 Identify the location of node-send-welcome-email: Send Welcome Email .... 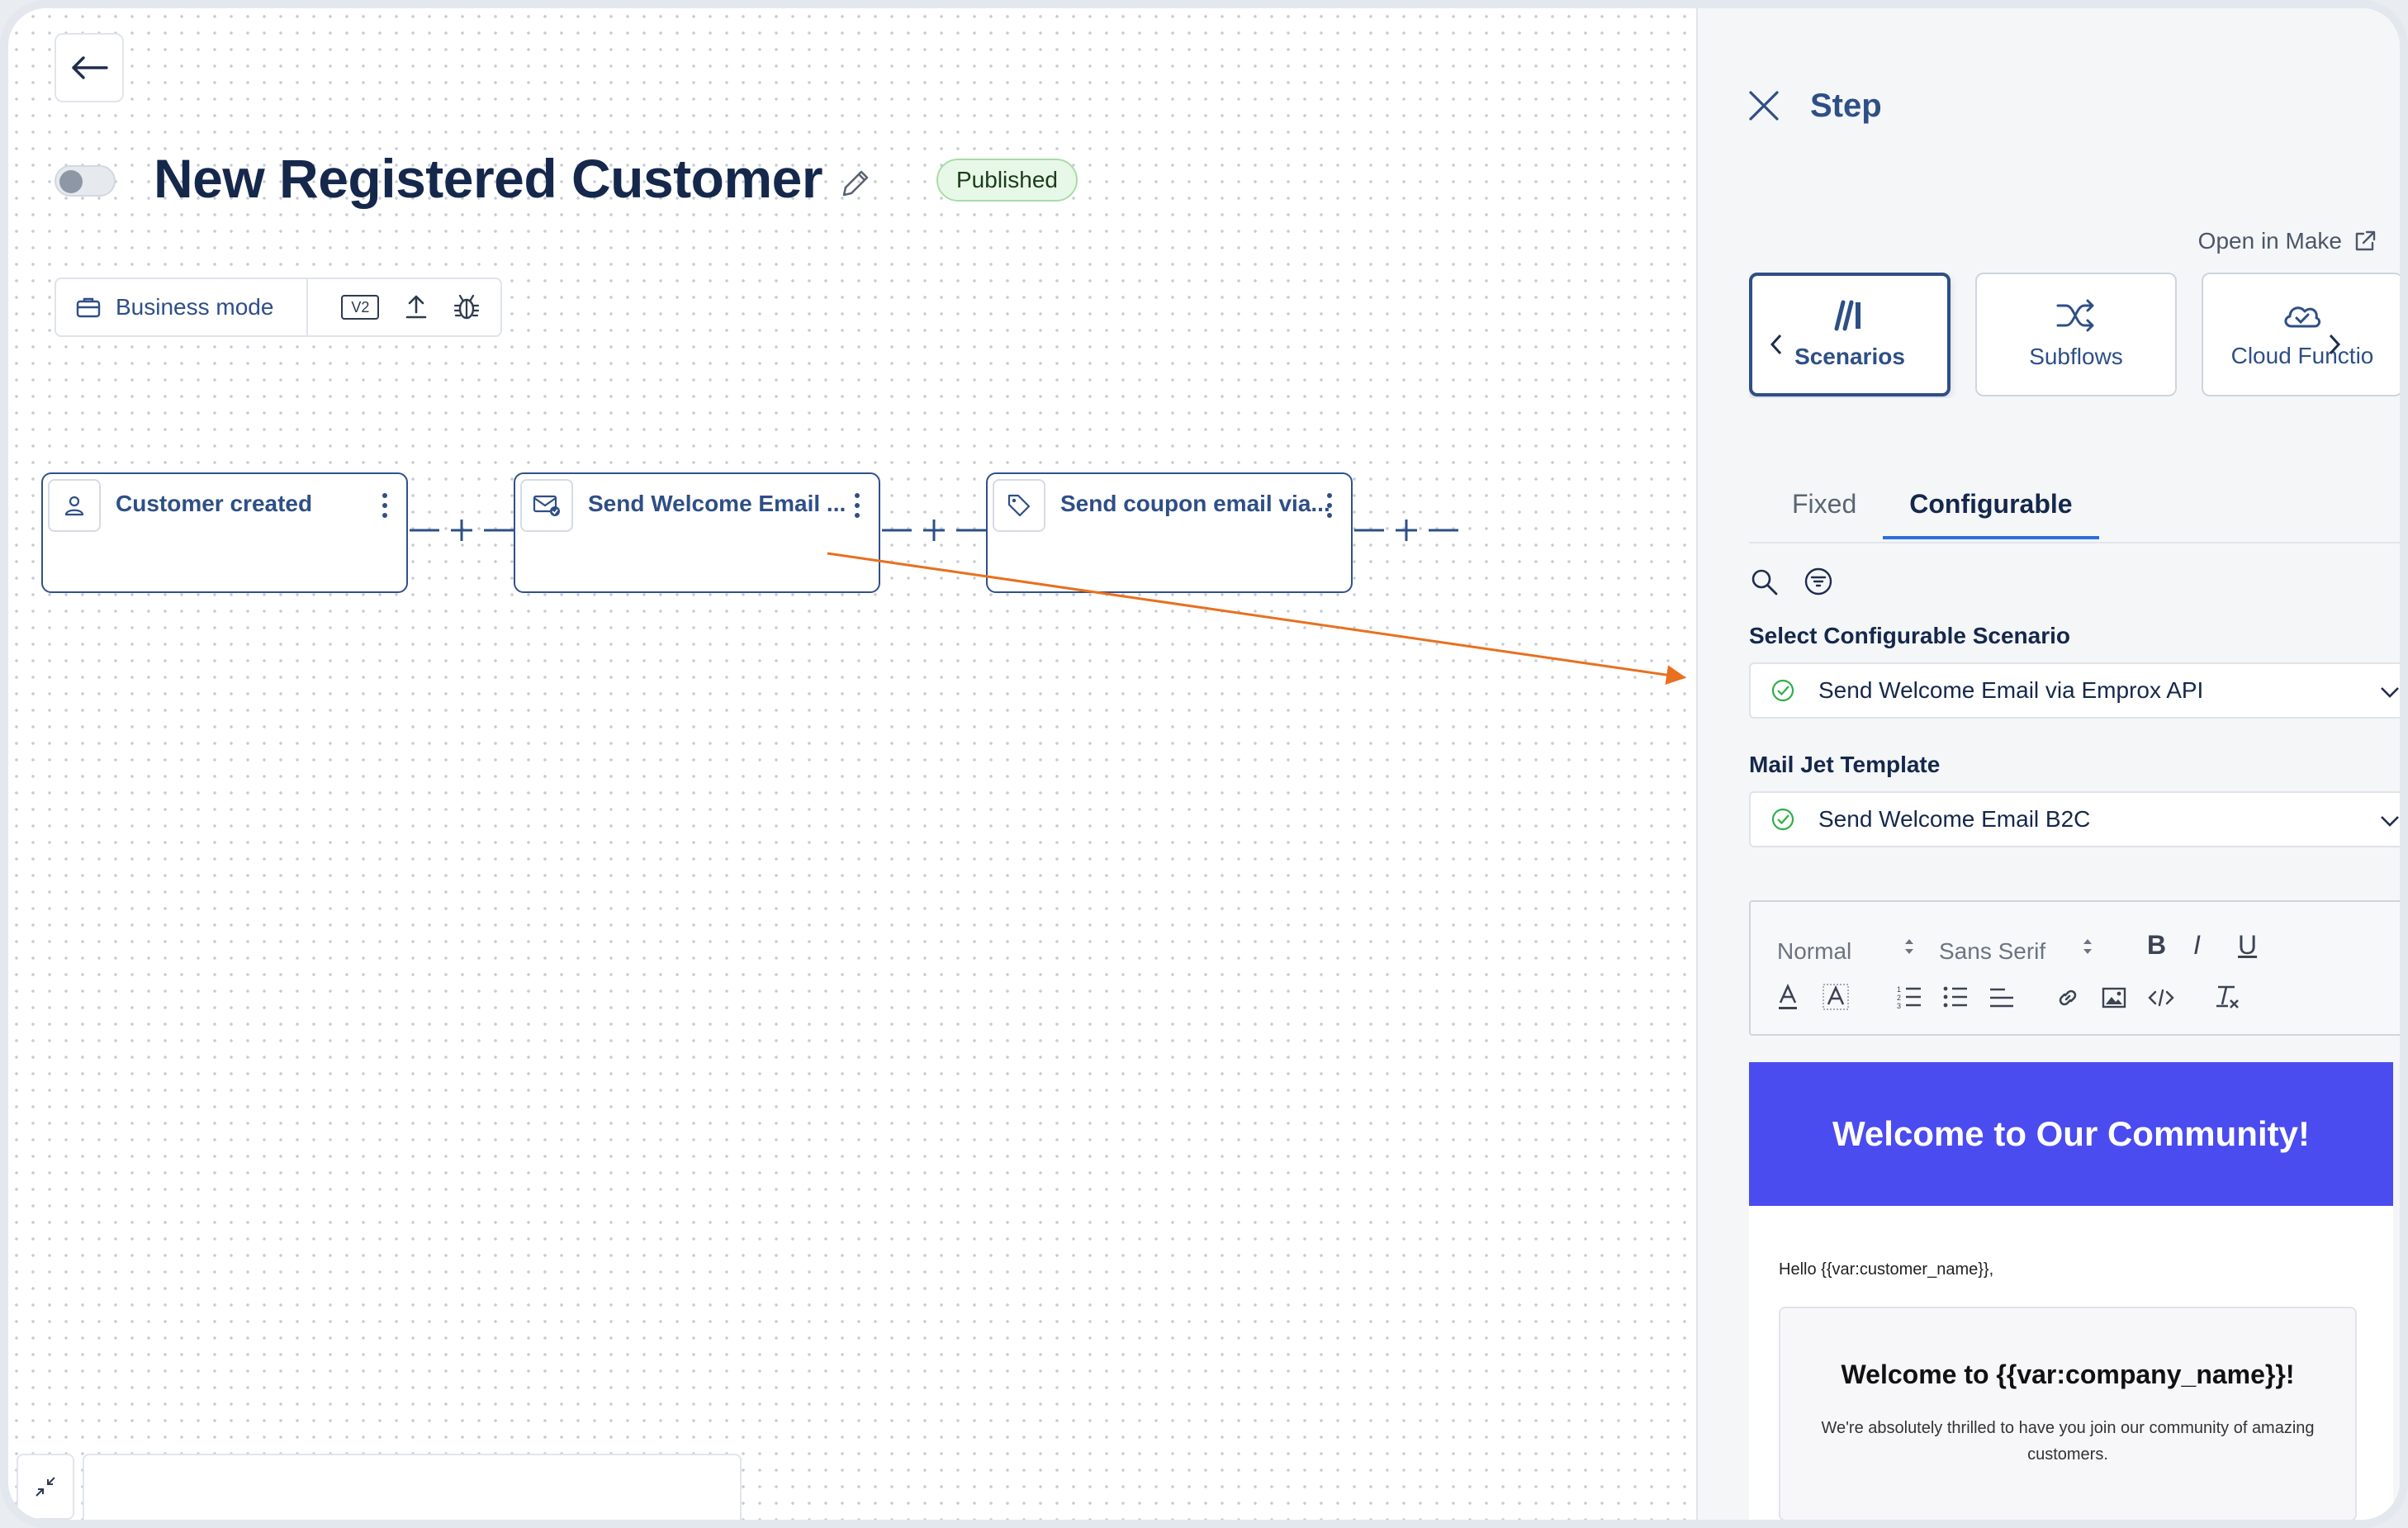
(697, 532).